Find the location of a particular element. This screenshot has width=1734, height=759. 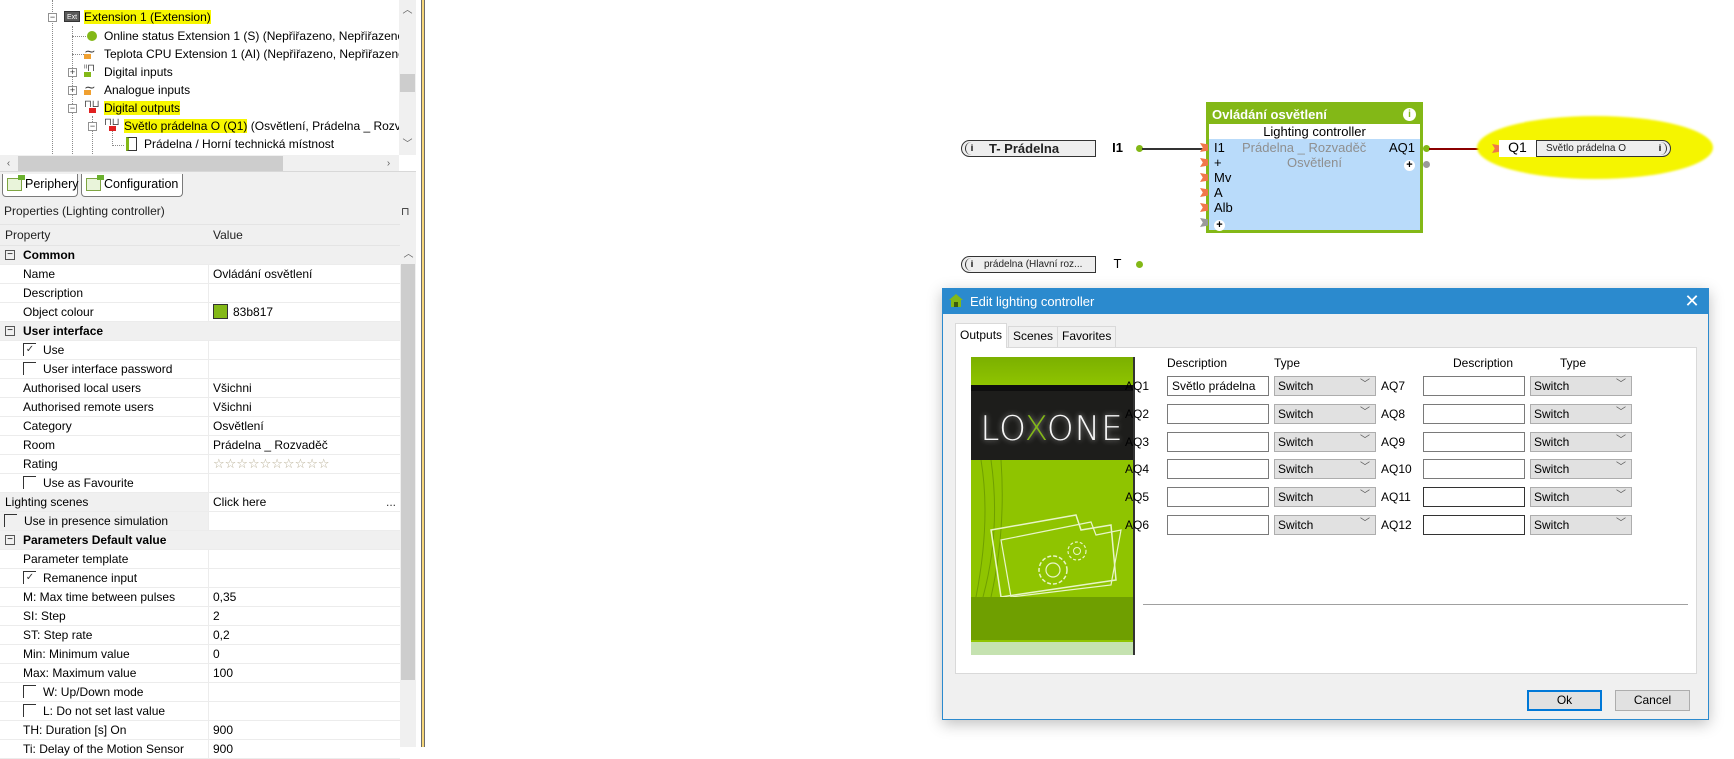

connector-dot is located at coordinates (1139, 264).